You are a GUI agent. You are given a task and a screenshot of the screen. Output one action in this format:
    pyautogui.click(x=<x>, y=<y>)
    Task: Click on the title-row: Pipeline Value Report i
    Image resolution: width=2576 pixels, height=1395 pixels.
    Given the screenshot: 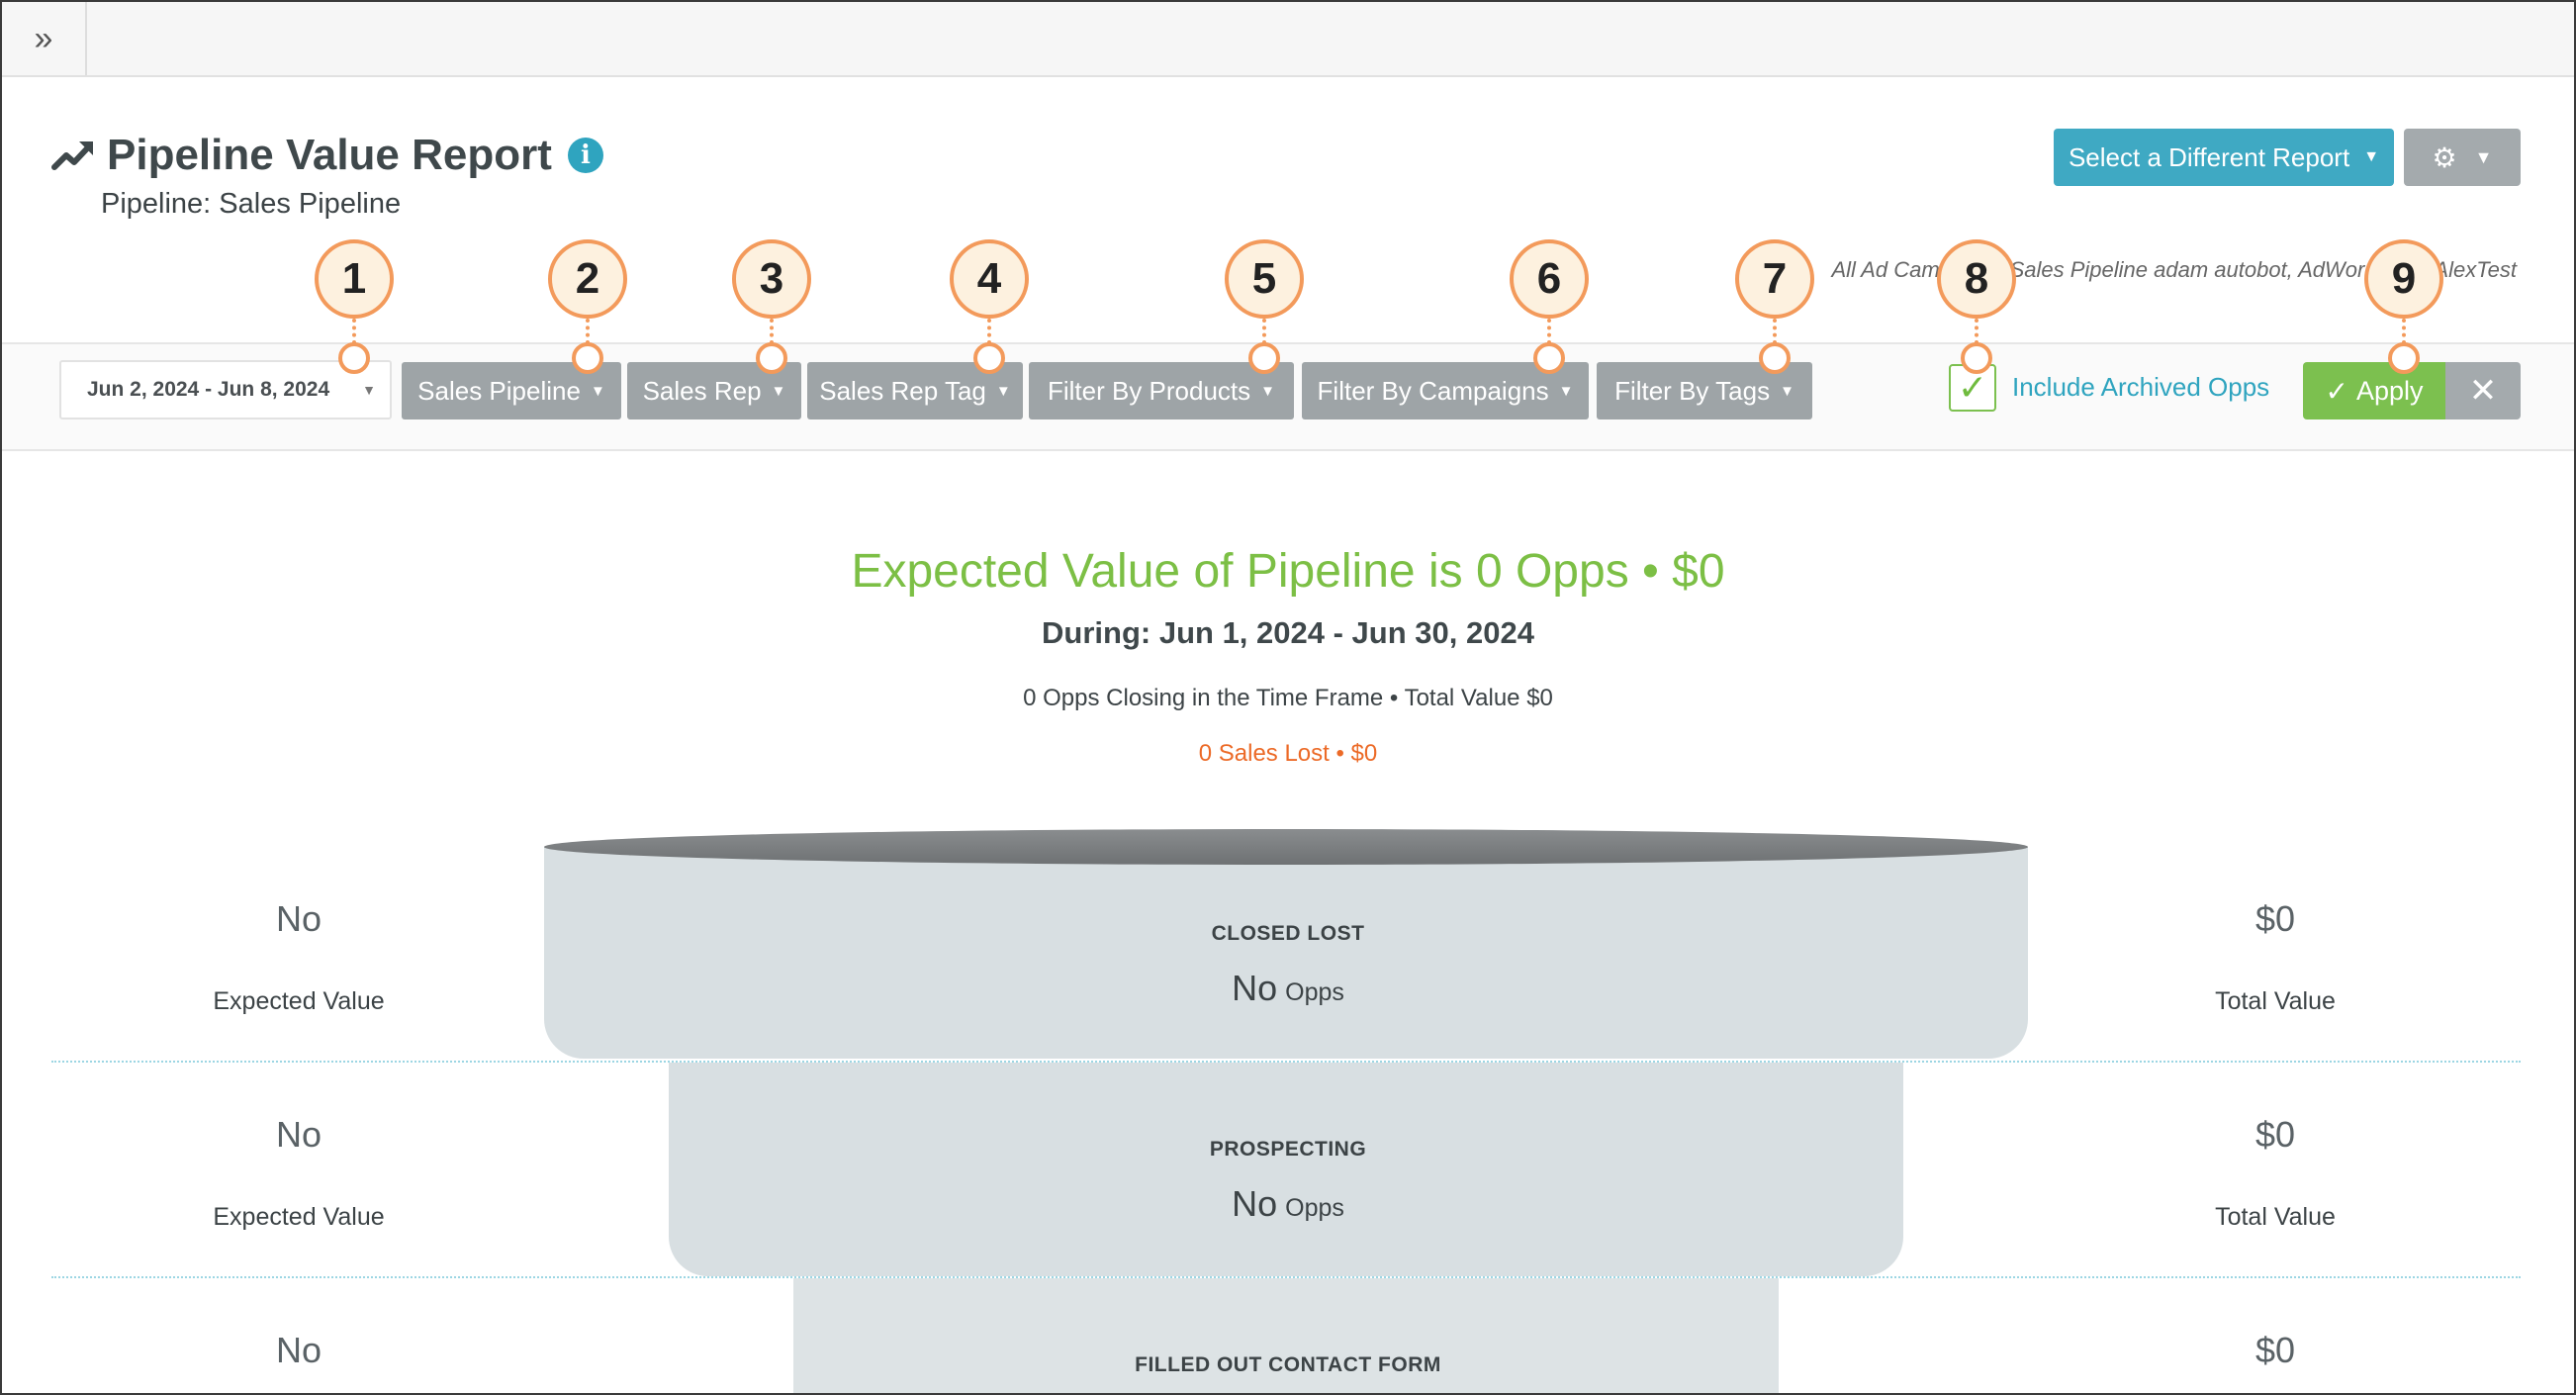 What is the action you would take?
    pyautogui.click(x=327, y=155)
    